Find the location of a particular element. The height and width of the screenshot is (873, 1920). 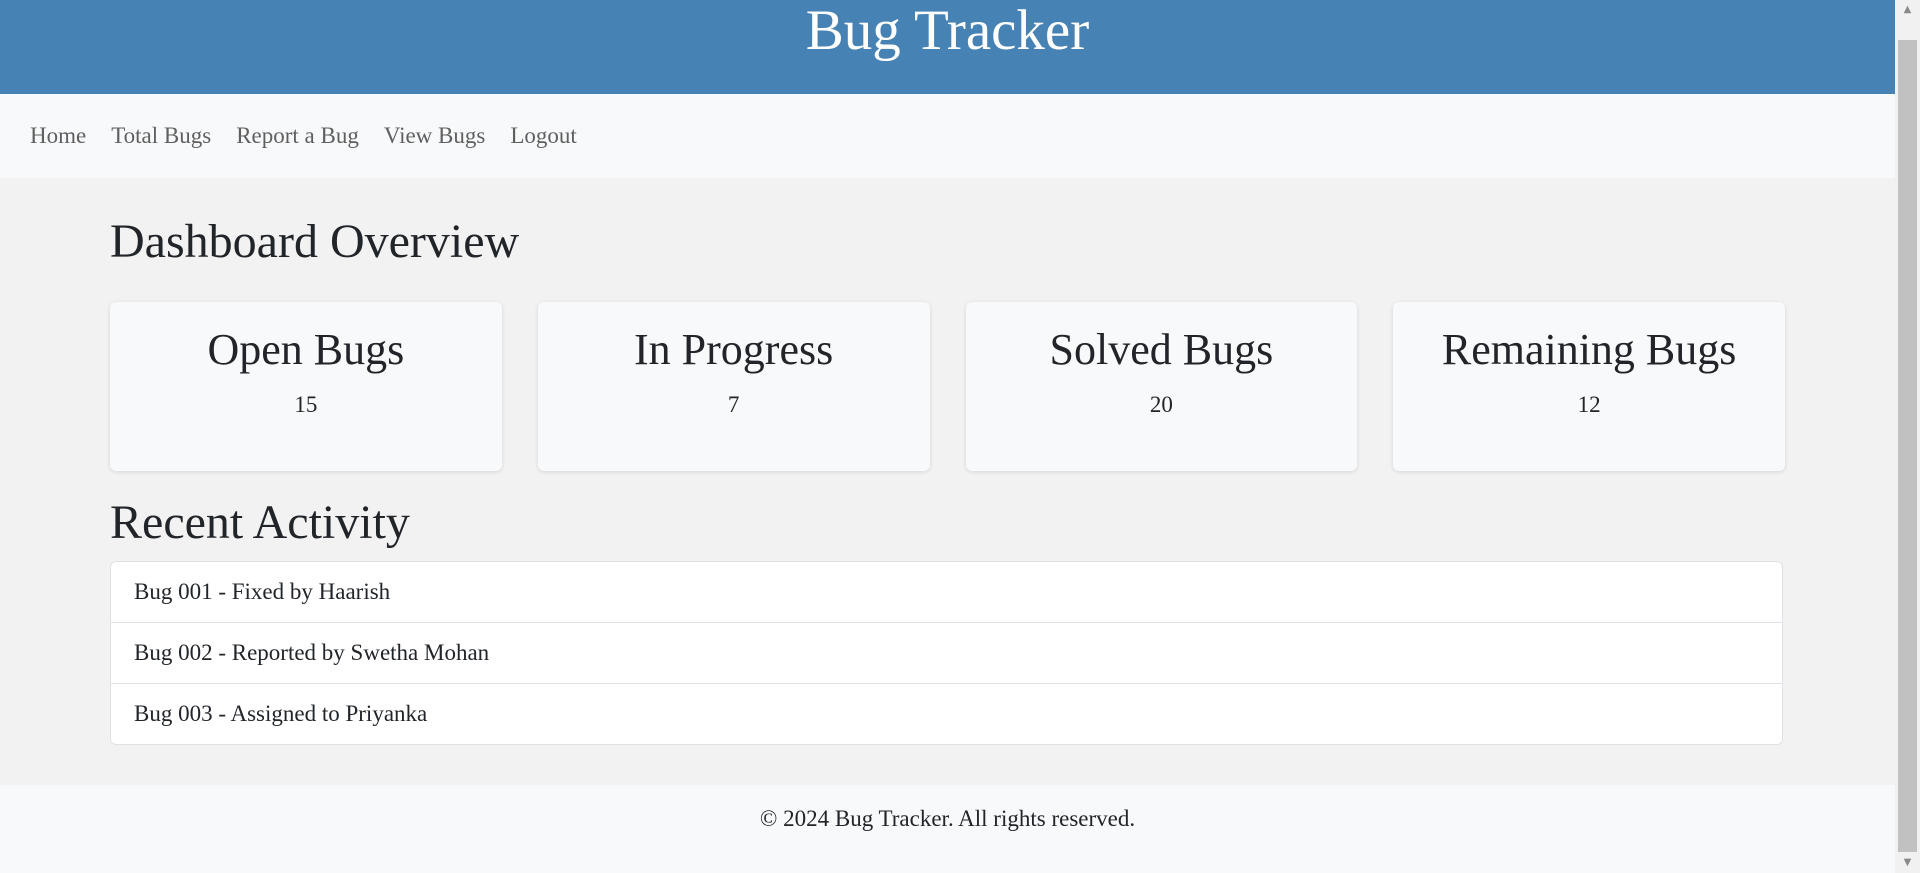

nav-view-bugs-link: View Bugs is located at coordinates (434, 136).